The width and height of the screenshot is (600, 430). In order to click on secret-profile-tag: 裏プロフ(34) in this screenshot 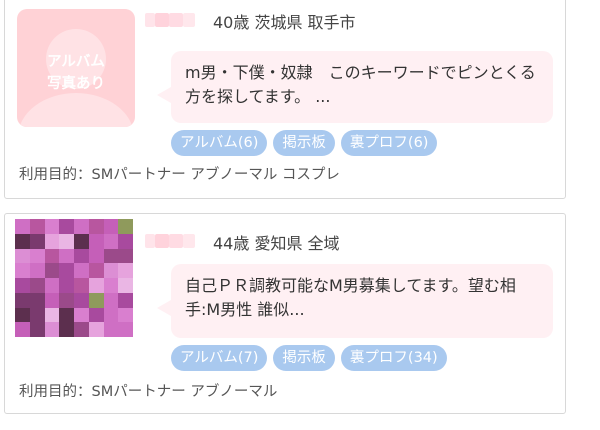, I will do `click(393, 358)`.